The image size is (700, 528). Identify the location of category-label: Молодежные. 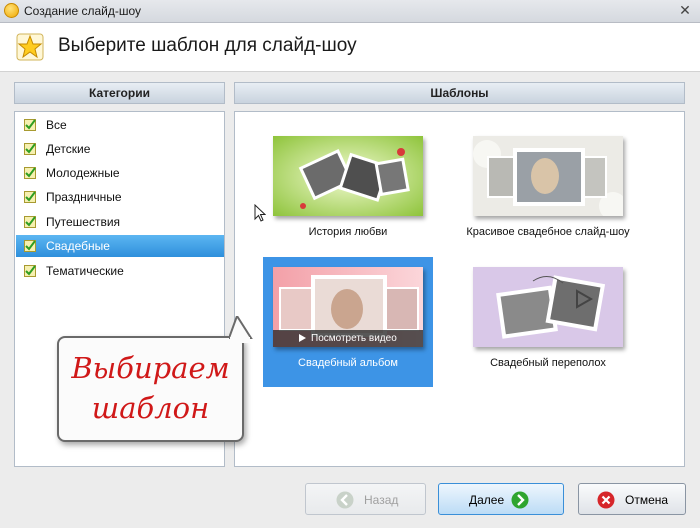
(83, 173).